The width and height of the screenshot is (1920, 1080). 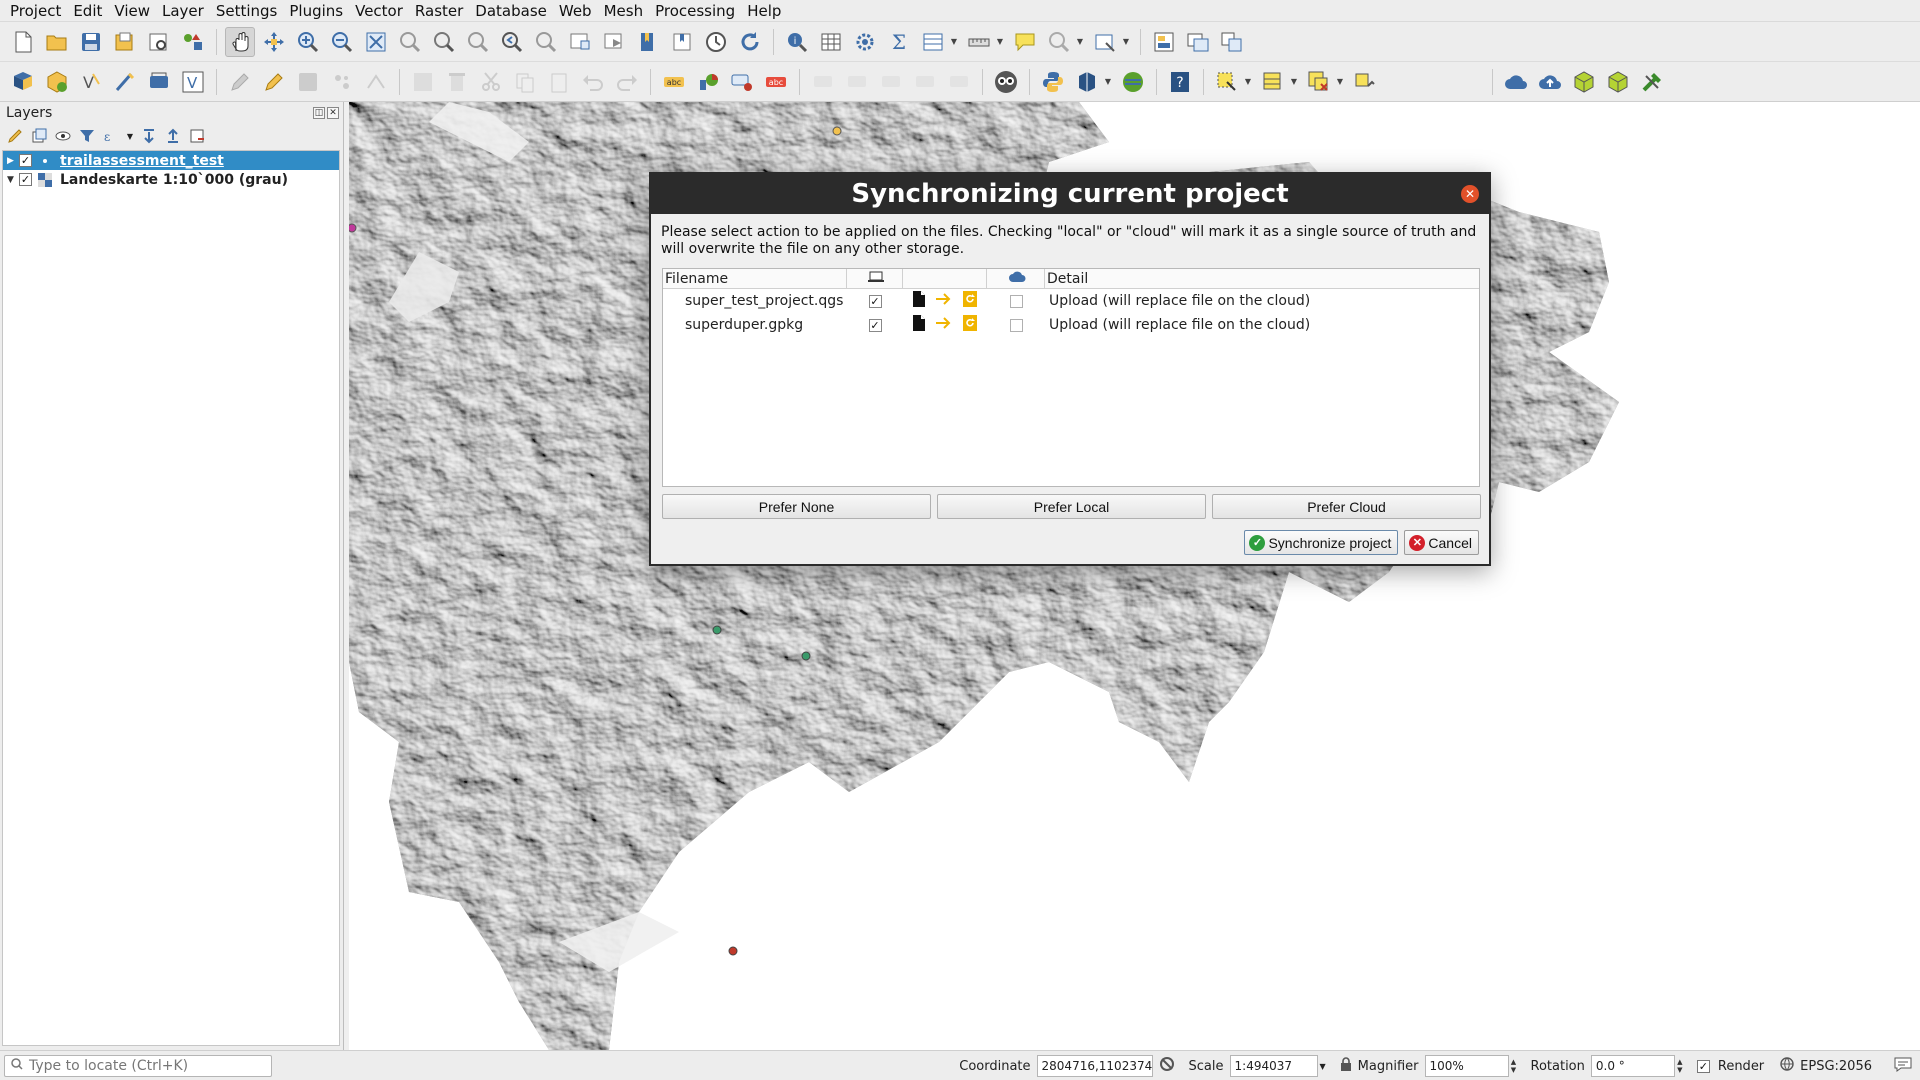 What do you see at coordinates (511, 11) in the screenshot?
I see `menu-database: Database` at bounding box center [511, 11].